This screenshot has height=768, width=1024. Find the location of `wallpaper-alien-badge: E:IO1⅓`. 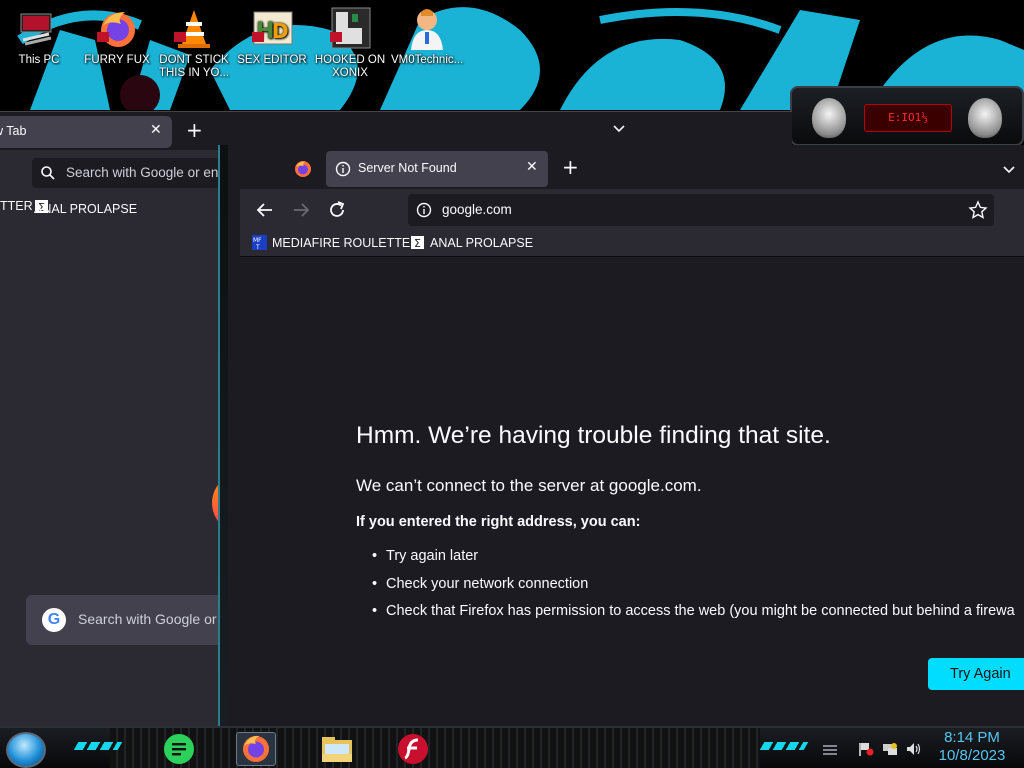

wallpaper-alien-badge: E:IO1⅓ is located at coordinates (907, 116).